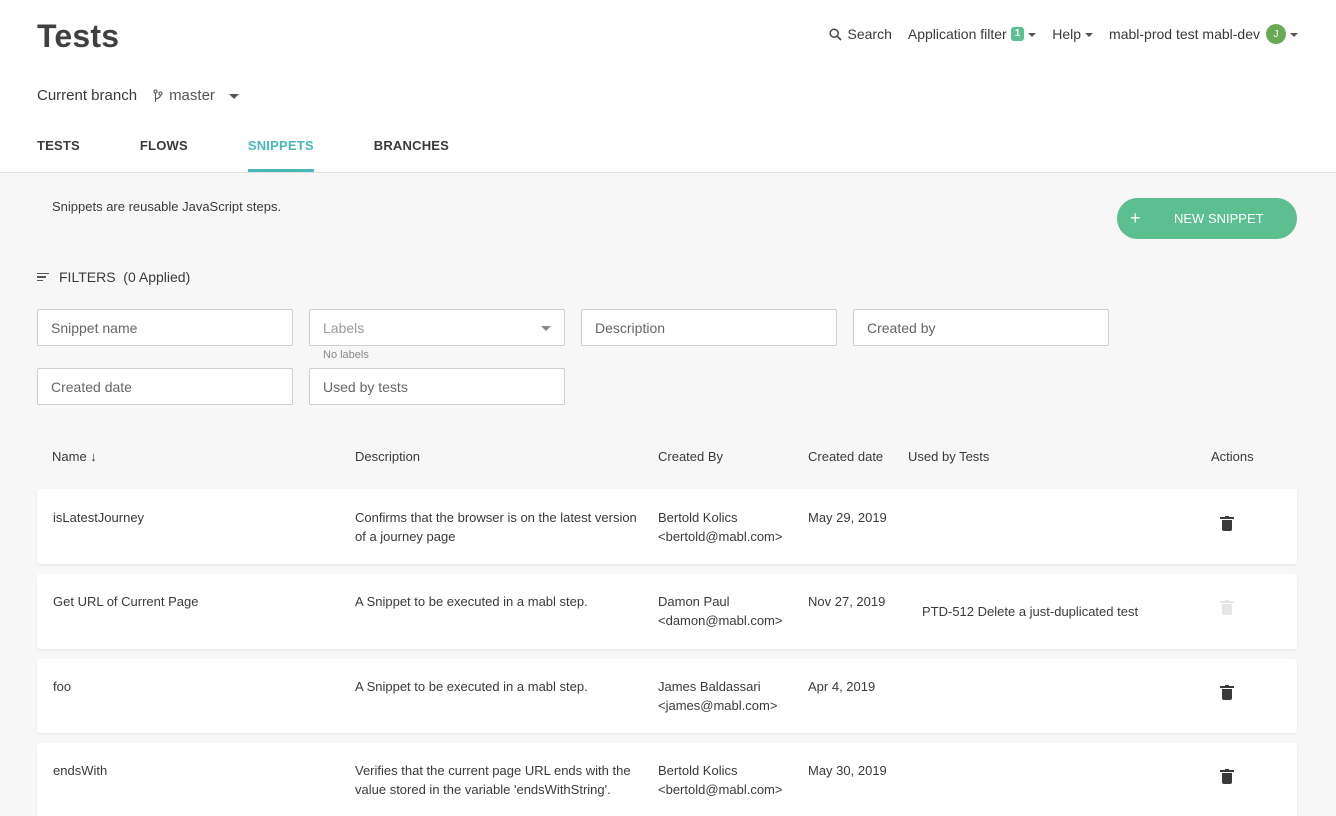 The image size is (1336, 816). Describe the element at coordinates (709, 686) in the screenshot. I see `creator-name: James Baldassari` at that location.